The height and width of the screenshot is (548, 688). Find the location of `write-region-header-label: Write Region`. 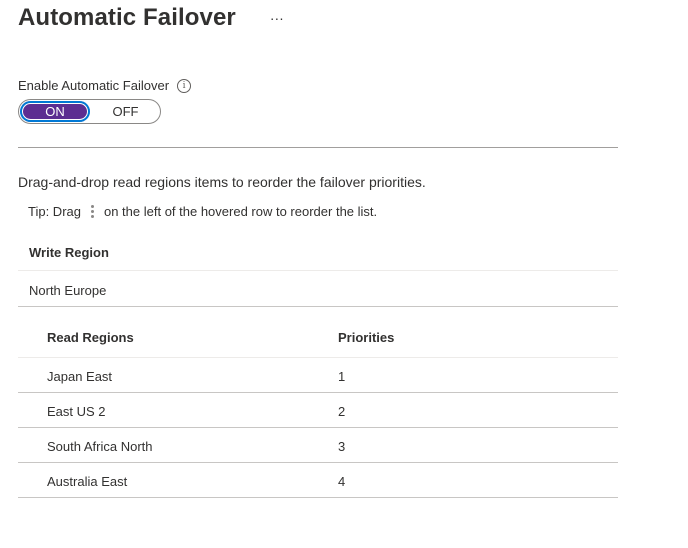

write-region-header-label: Write Region is located at coordinates (69, 252).